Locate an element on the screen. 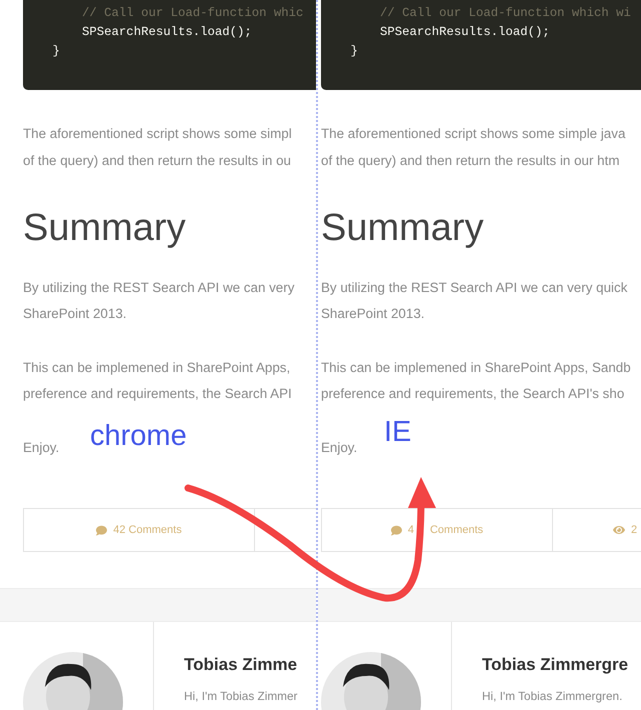  paragraph-line: The aforementioned script shows some simpl is located at coordinates (157, 134).